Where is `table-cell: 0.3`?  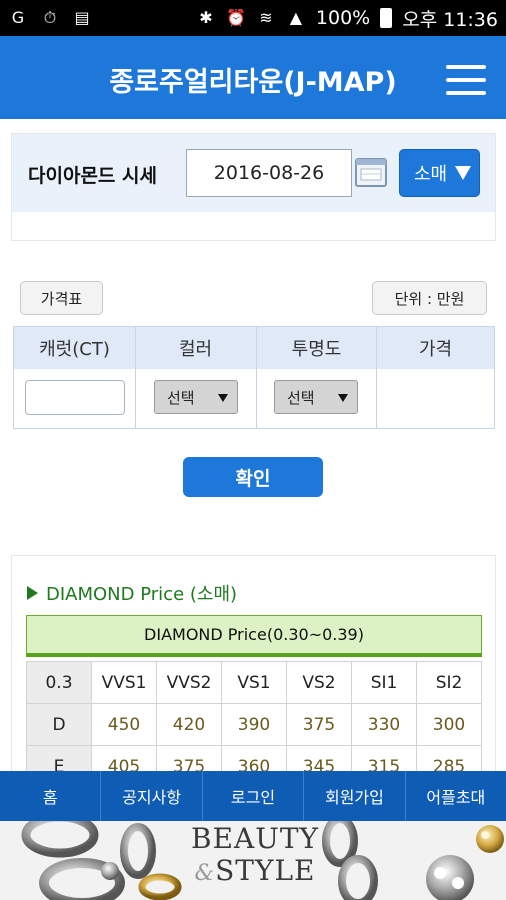
table-cell: 0.3 is located at coordinates (59, 682).